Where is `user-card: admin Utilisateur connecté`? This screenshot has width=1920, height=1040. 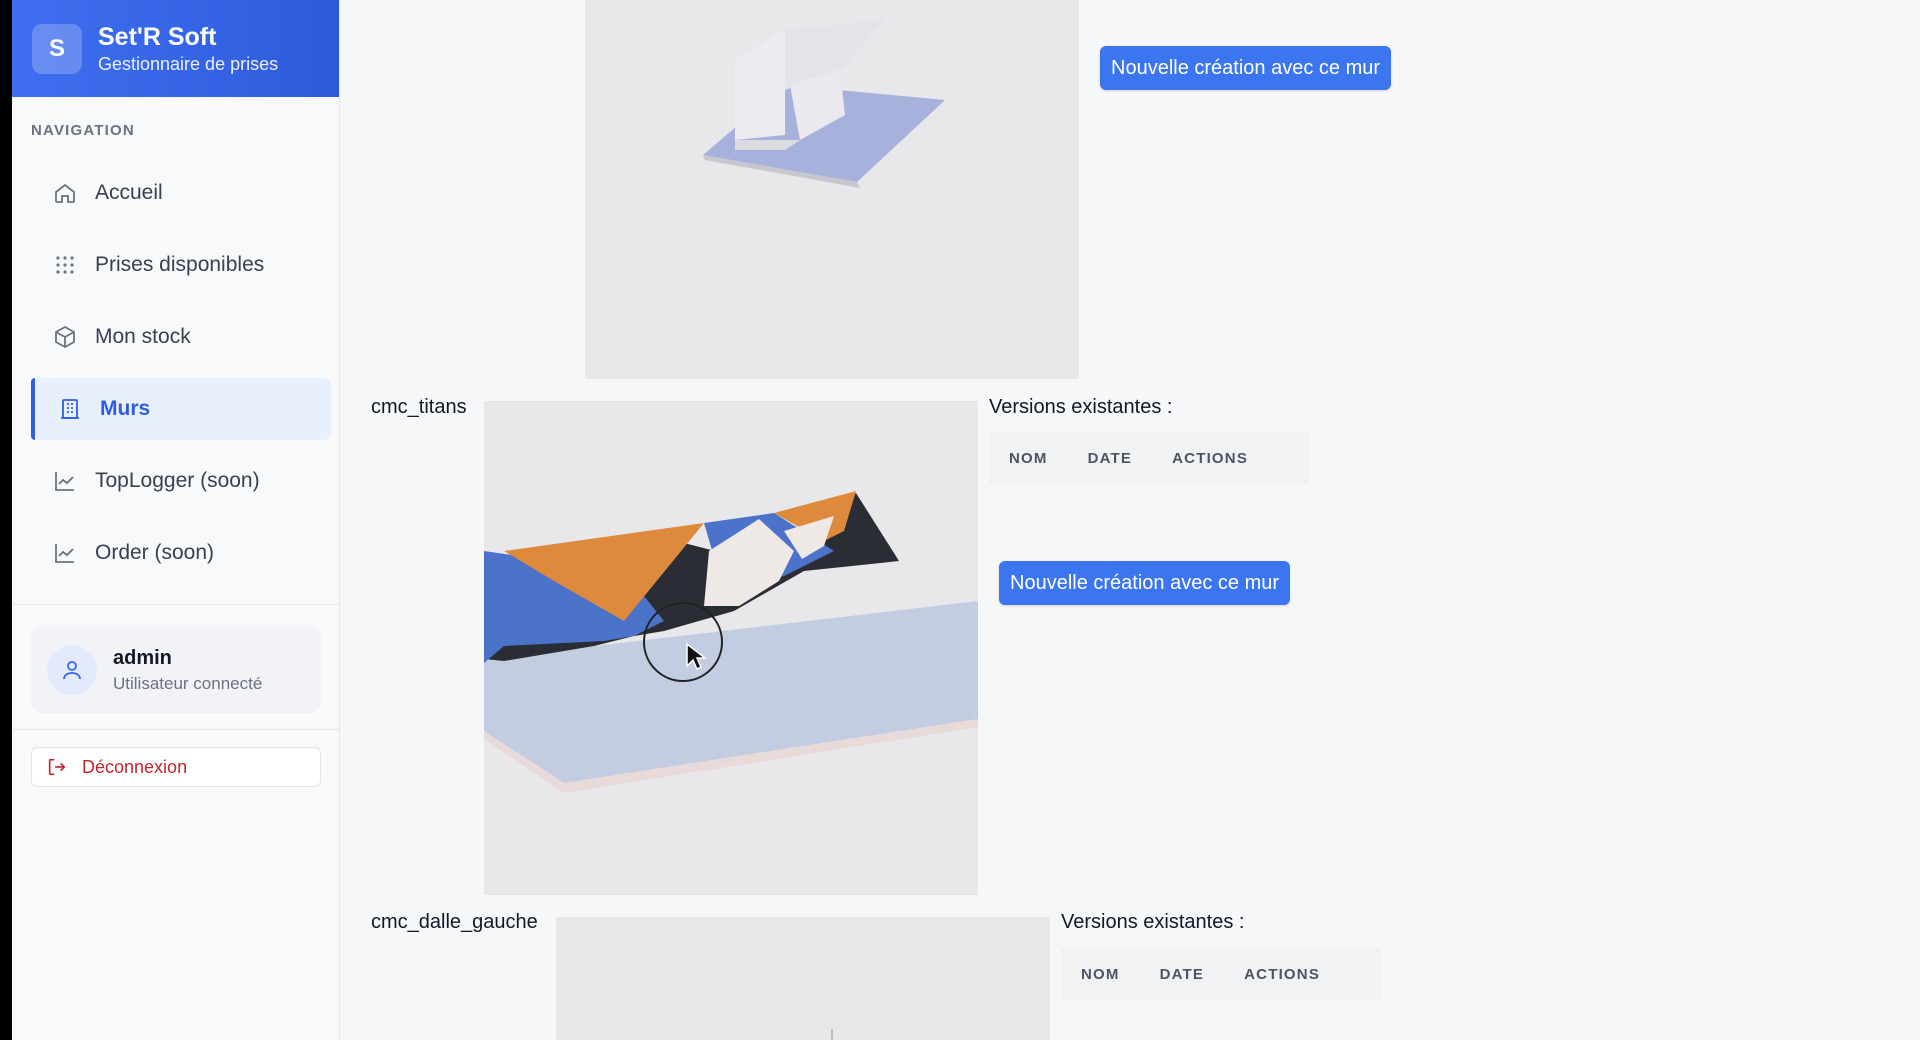
user-card: admin Utilisateur connecté is located at coordinates (176, 670).